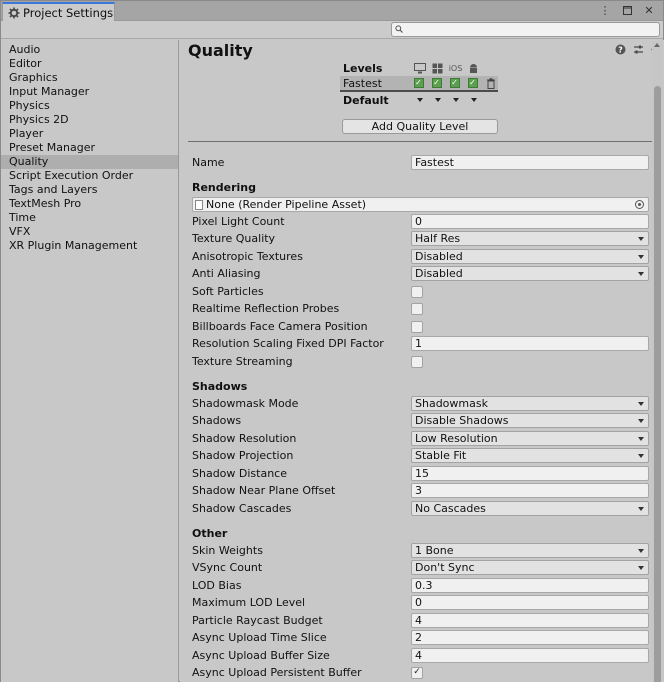 This screenshot has width=664, height=682. Describe the element at coordinates (638, 49) in the screenshot. I see `preset-sliders-icon` at that location.